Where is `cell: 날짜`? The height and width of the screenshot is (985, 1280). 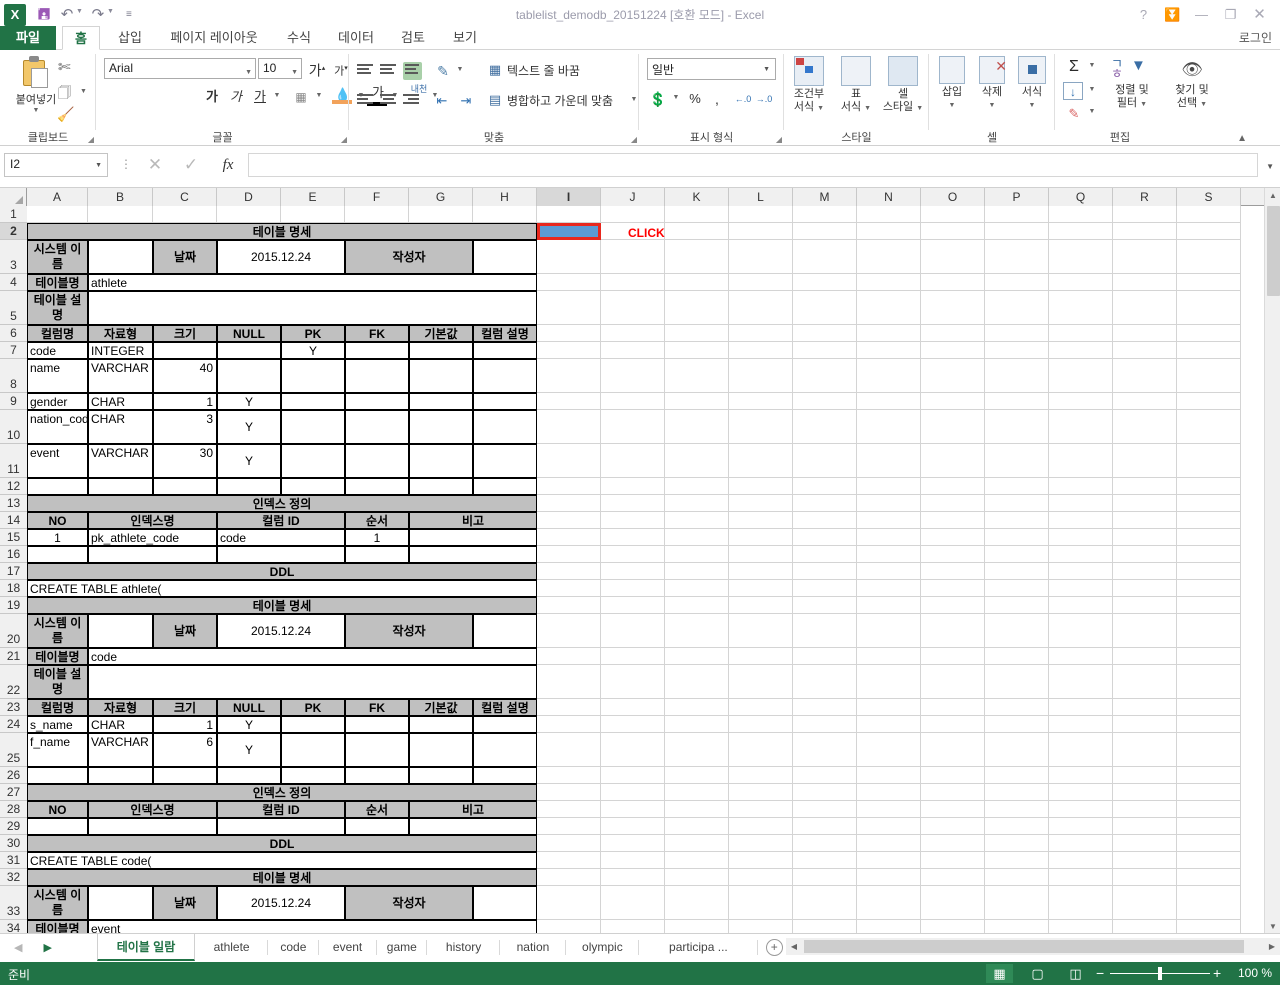
cell: 날짜 is located at coordinates (185, 631).